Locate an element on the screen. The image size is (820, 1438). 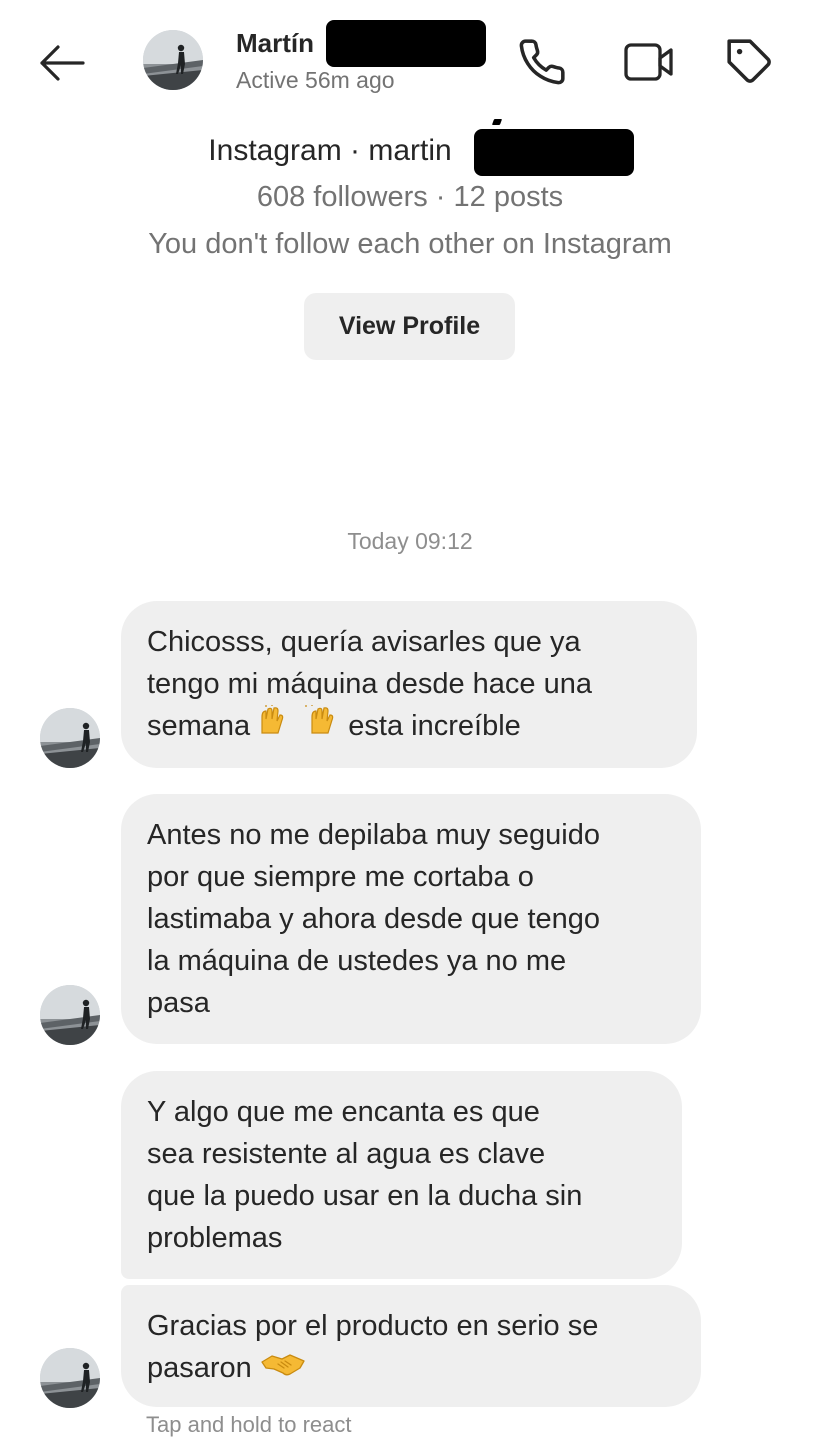
profile-handle-line: Instagram · martin is located at coordinates (410, 151).